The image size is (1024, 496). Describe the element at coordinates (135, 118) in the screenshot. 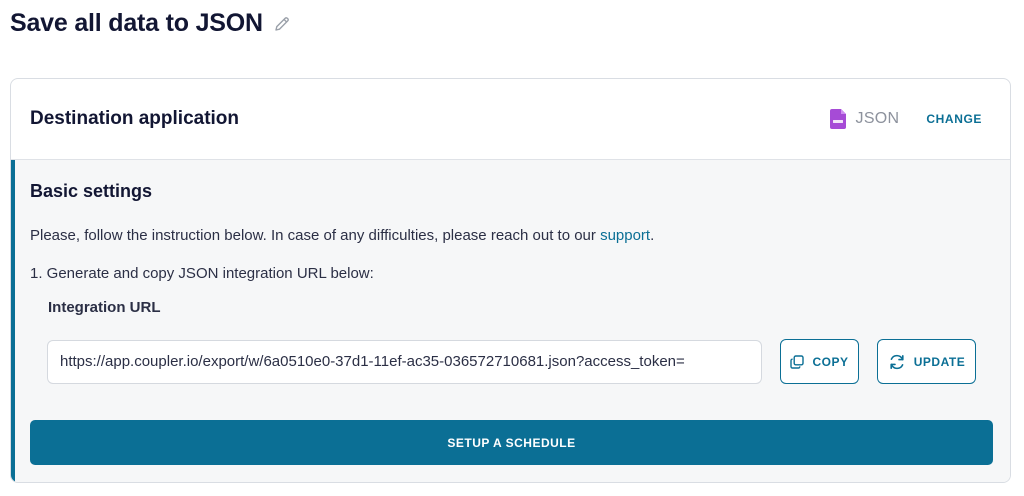

I see `destination-title: Destination application` at that location.